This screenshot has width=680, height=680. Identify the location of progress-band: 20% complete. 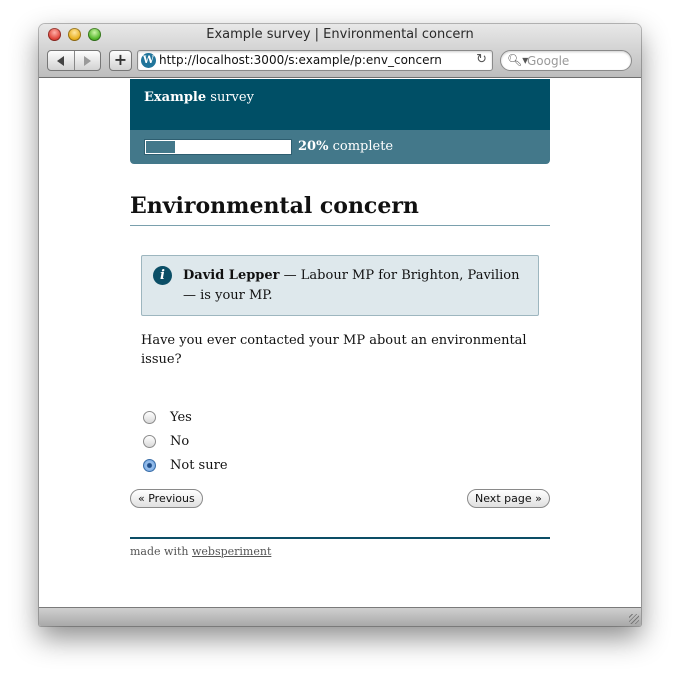
(340, 147).